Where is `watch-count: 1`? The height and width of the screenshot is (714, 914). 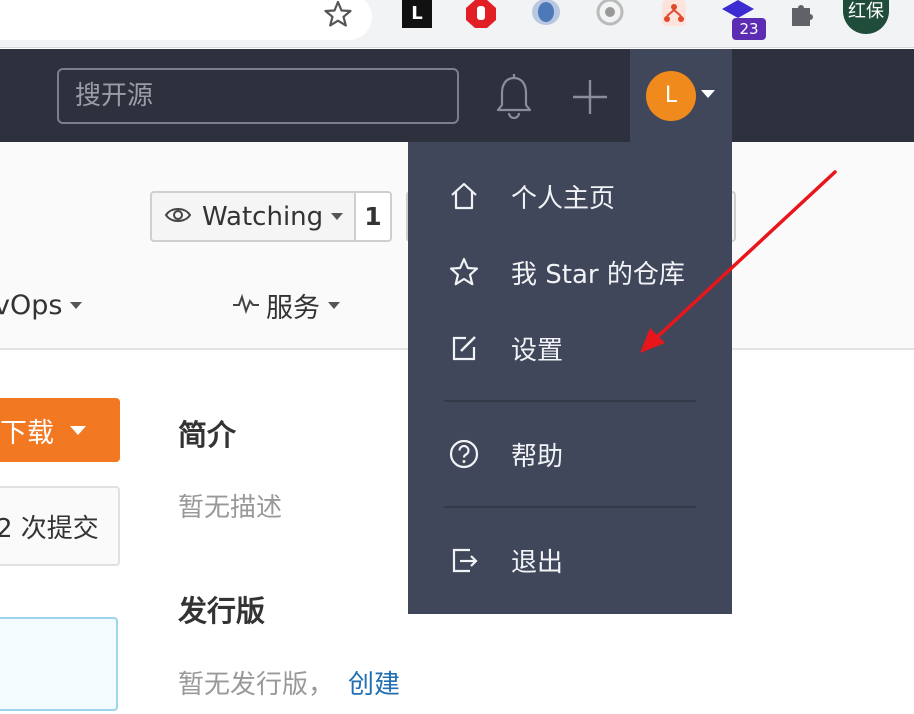
watch-count: 1 is located at coordinates (373, 216).